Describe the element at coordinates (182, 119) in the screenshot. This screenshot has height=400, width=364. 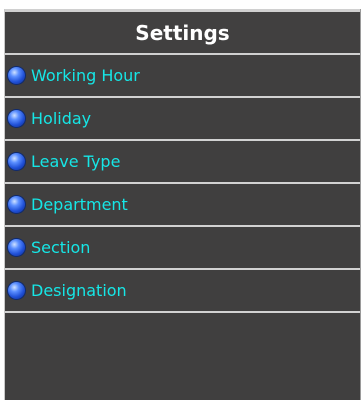
I see `menu-item-holiday: Holiday` at that location.